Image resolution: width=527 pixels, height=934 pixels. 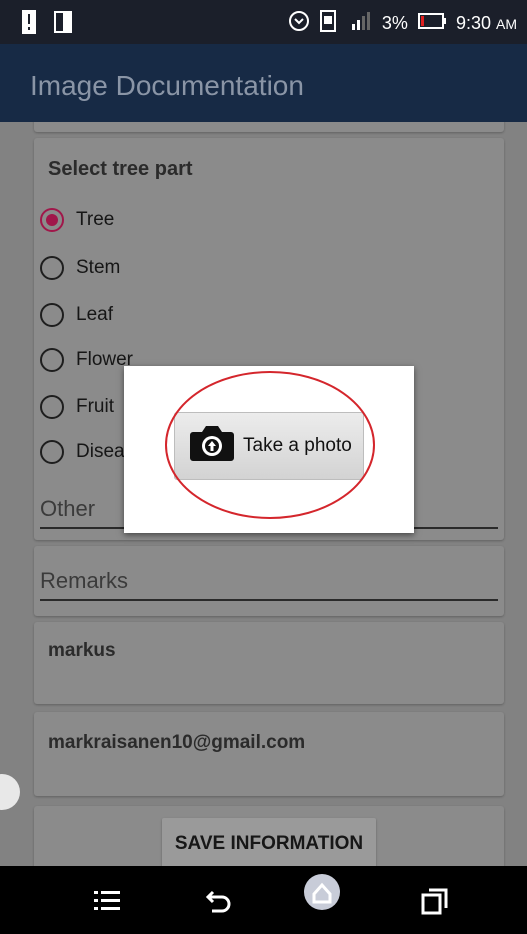 What do you see at coordinates (269, 127) in the screenshot?
I see `previous-card` at bounding box center [269, 127].